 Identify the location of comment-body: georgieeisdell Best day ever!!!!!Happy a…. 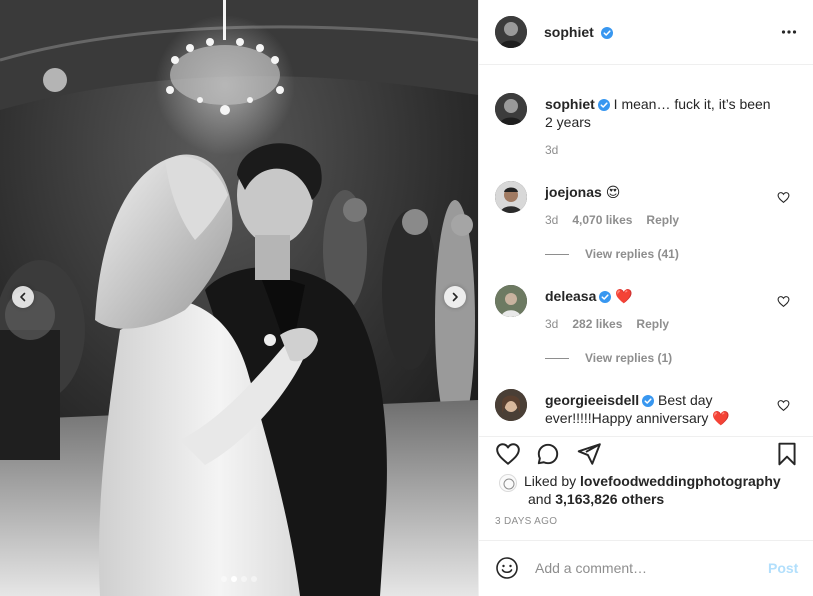
(660, 409).